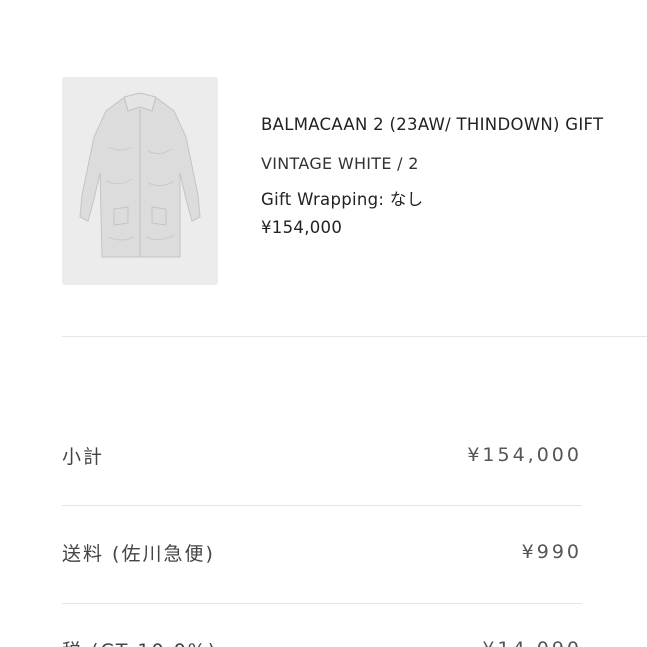 The width and height of the screenshot is (647, 647). I want to click on subtotal-value: ¥154,000, so click(524, 455).